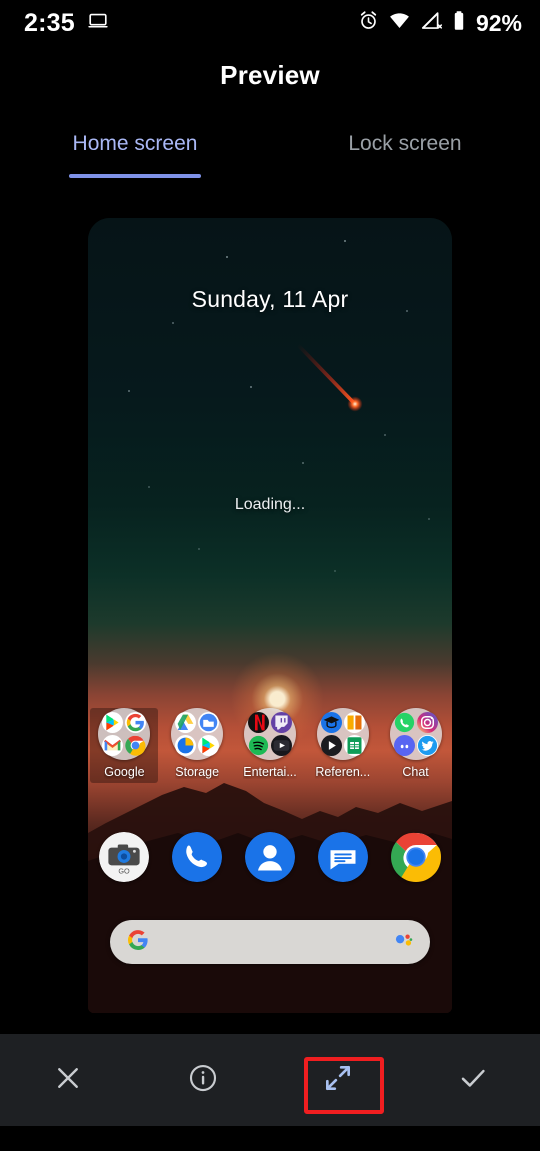  What do you see at coordinates (136, 722) in the screenshot?
I see `google-search-icon` at bounding box center [136, 722].